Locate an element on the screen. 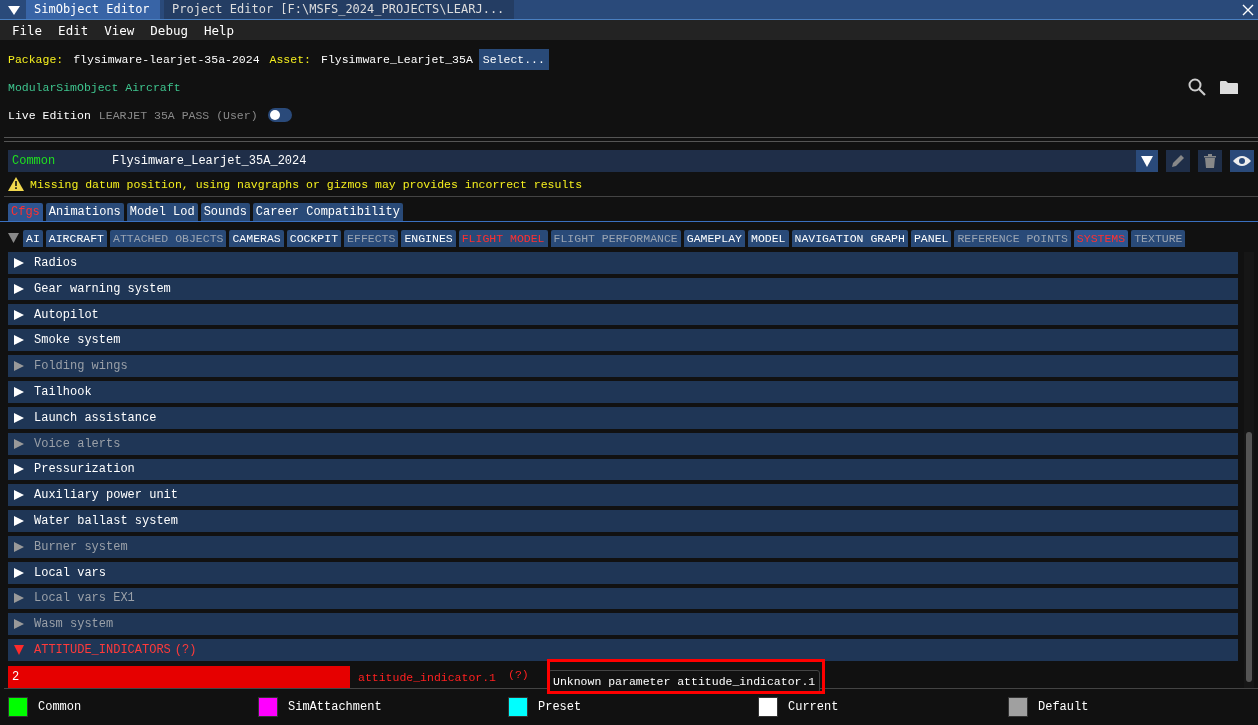  section-header: Water ballast system is located at coordinates (623, 521).